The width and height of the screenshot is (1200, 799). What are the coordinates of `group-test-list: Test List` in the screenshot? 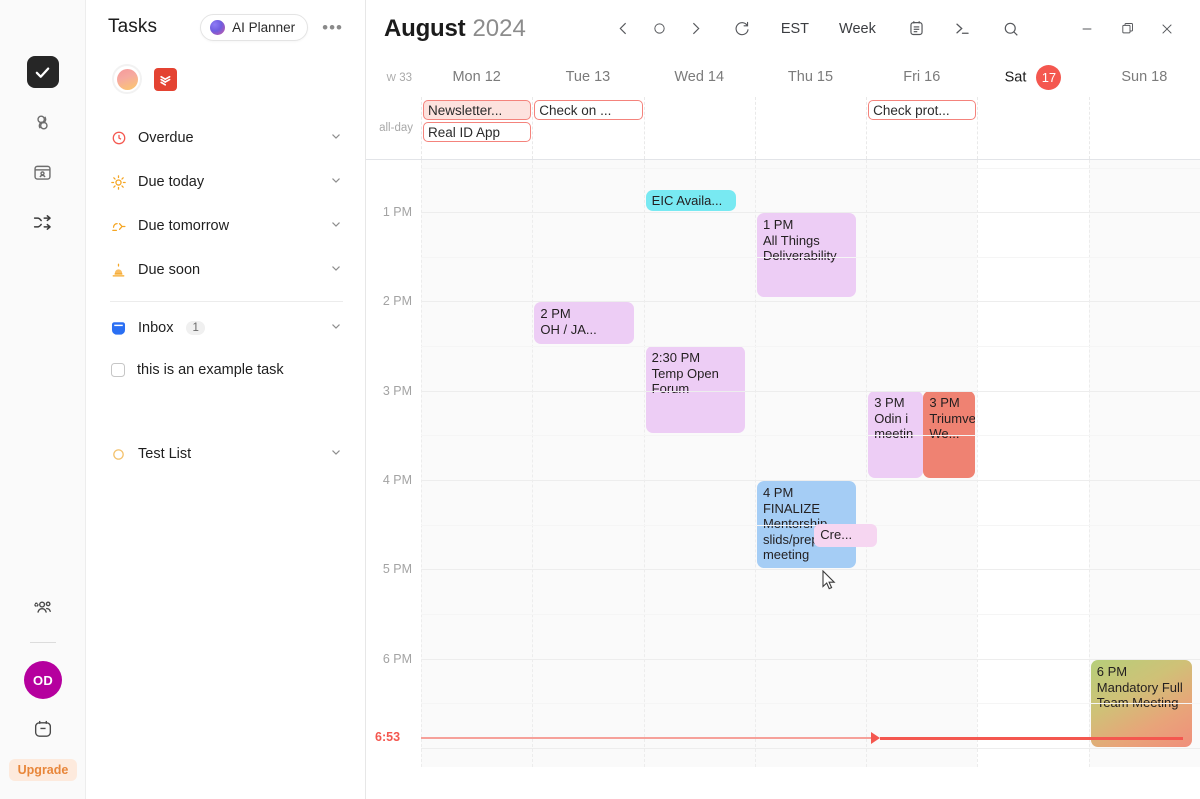 It's located at (225, 454).